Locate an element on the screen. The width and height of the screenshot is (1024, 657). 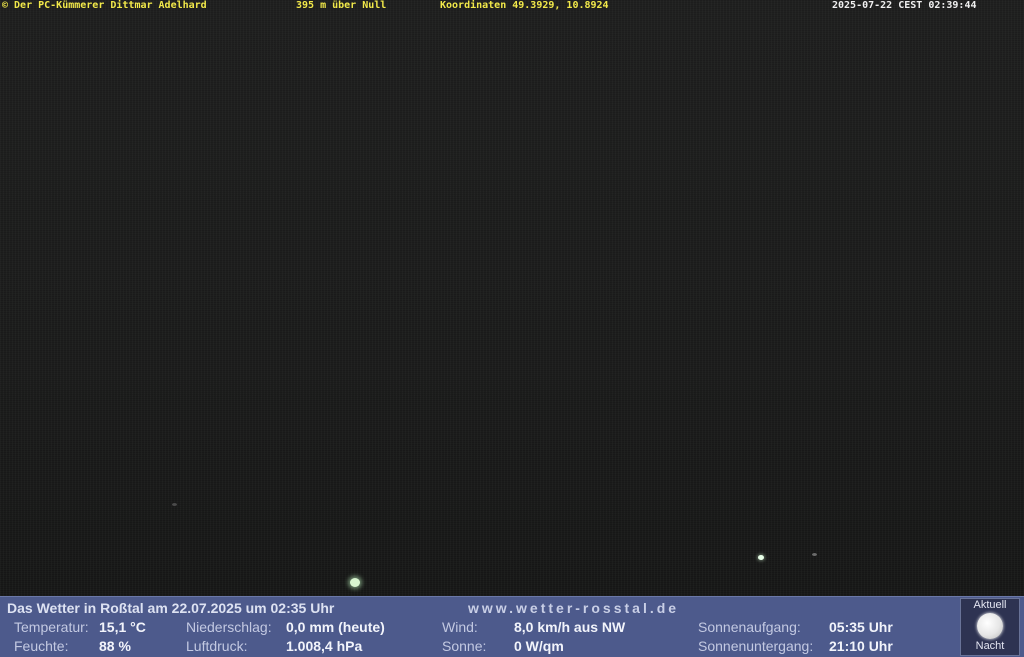
wind-label: Wind: is located at coordinates (460, 627).